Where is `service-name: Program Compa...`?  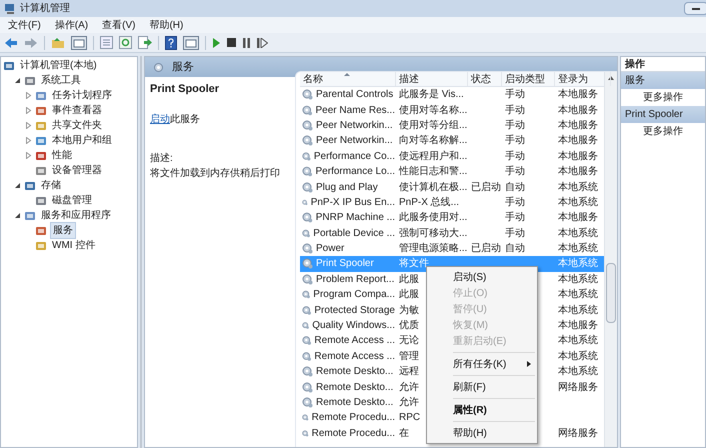 service-name: Program Compa... is located at coordinates (354, 294).